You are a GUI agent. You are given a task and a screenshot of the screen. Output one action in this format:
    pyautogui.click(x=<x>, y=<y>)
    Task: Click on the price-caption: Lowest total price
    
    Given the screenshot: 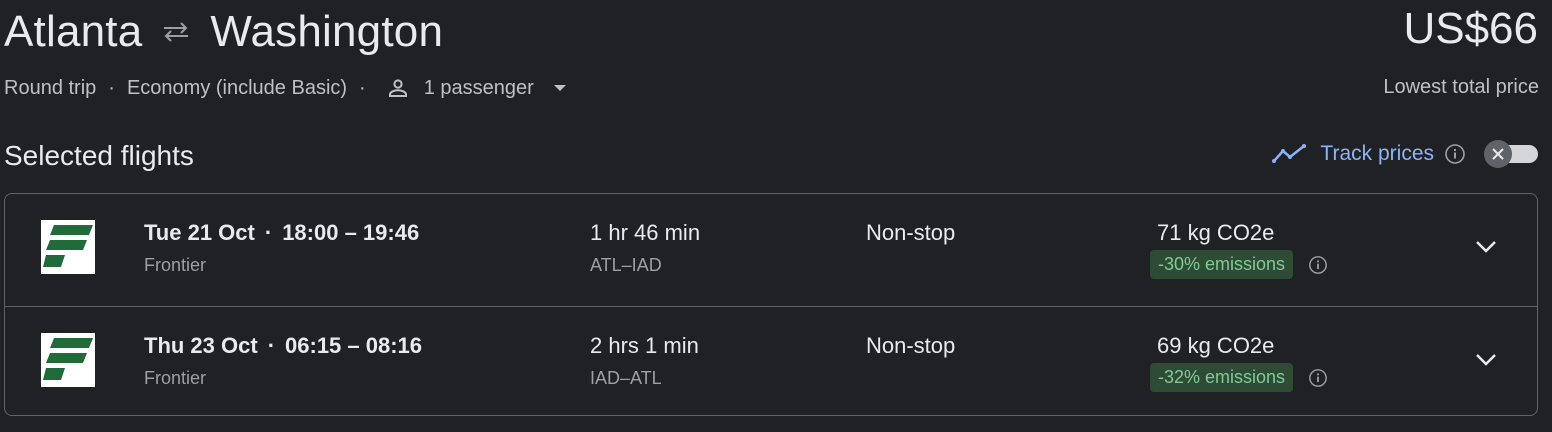 What is the action you would take?
    pyautogui.click(x=1461, y=87)
    